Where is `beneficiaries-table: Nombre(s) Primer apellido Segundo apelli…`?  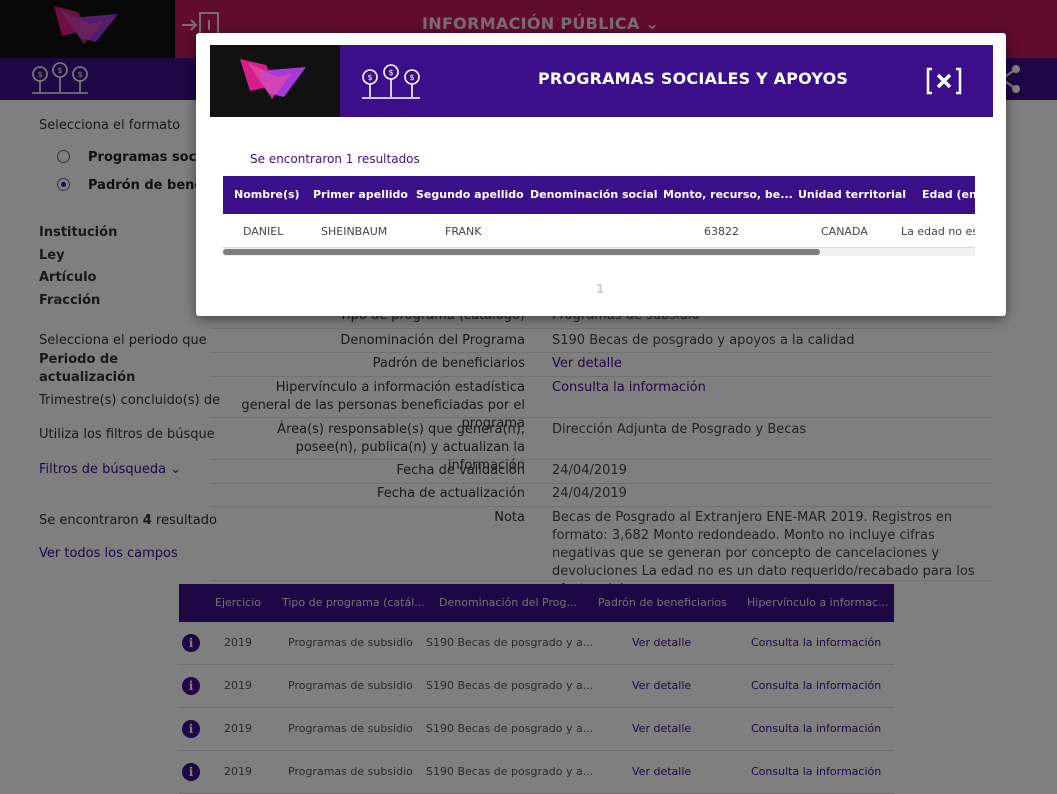
beneficiaries-table: Nombre(s) Primer apellido Segundo apelli… is located at coordinates (599, 212).